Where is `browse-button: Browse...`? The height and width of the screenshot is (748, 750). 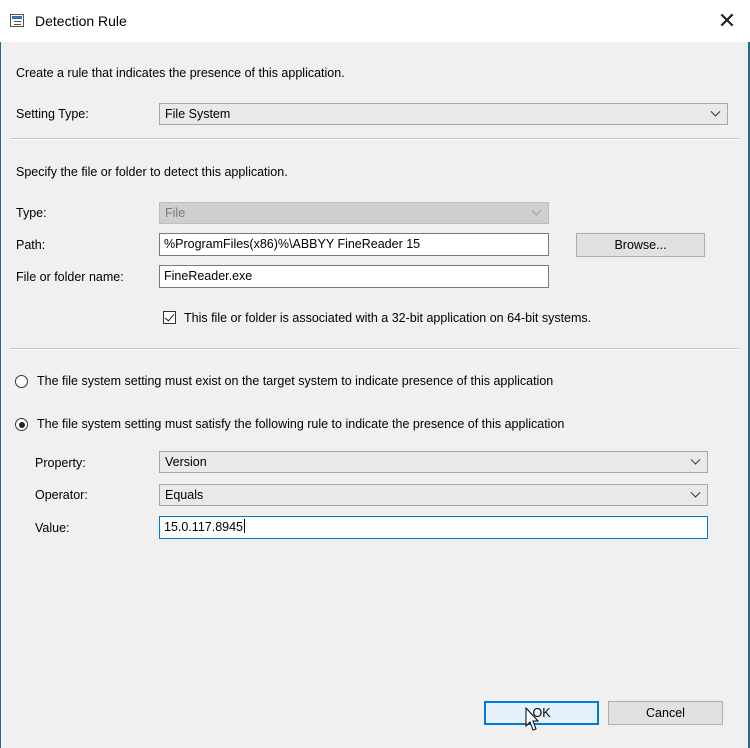
browse-button: Browse... is located at coordinates (640, 245).